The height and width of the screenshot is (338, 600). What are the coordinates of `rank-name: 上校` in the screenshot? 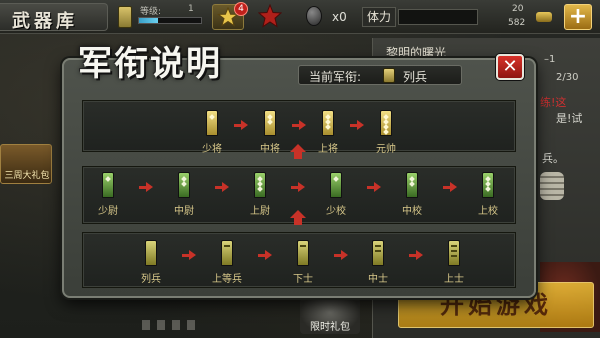 It's located at (488, 211).